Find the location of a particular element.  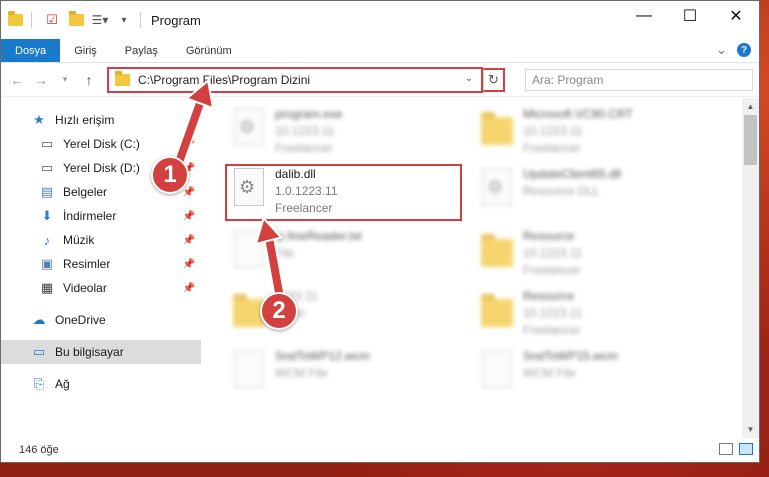

tab-view: Görünüm is located at coordinates (209, 50).